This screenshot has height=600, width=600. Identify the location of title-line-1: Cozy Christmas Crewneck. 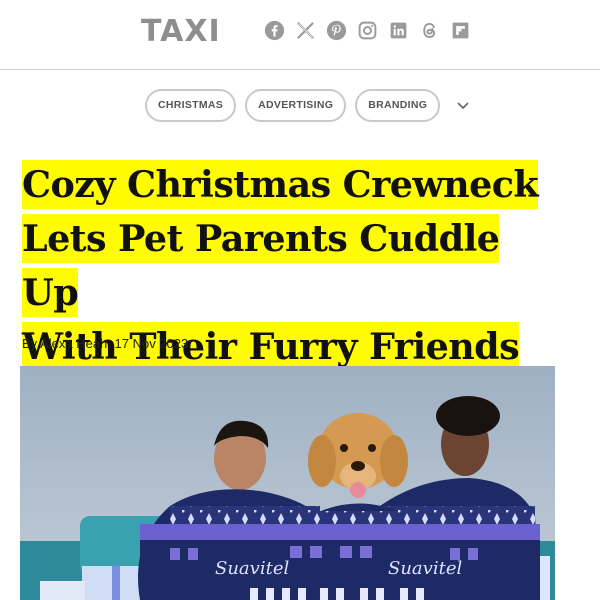
(280, 184).